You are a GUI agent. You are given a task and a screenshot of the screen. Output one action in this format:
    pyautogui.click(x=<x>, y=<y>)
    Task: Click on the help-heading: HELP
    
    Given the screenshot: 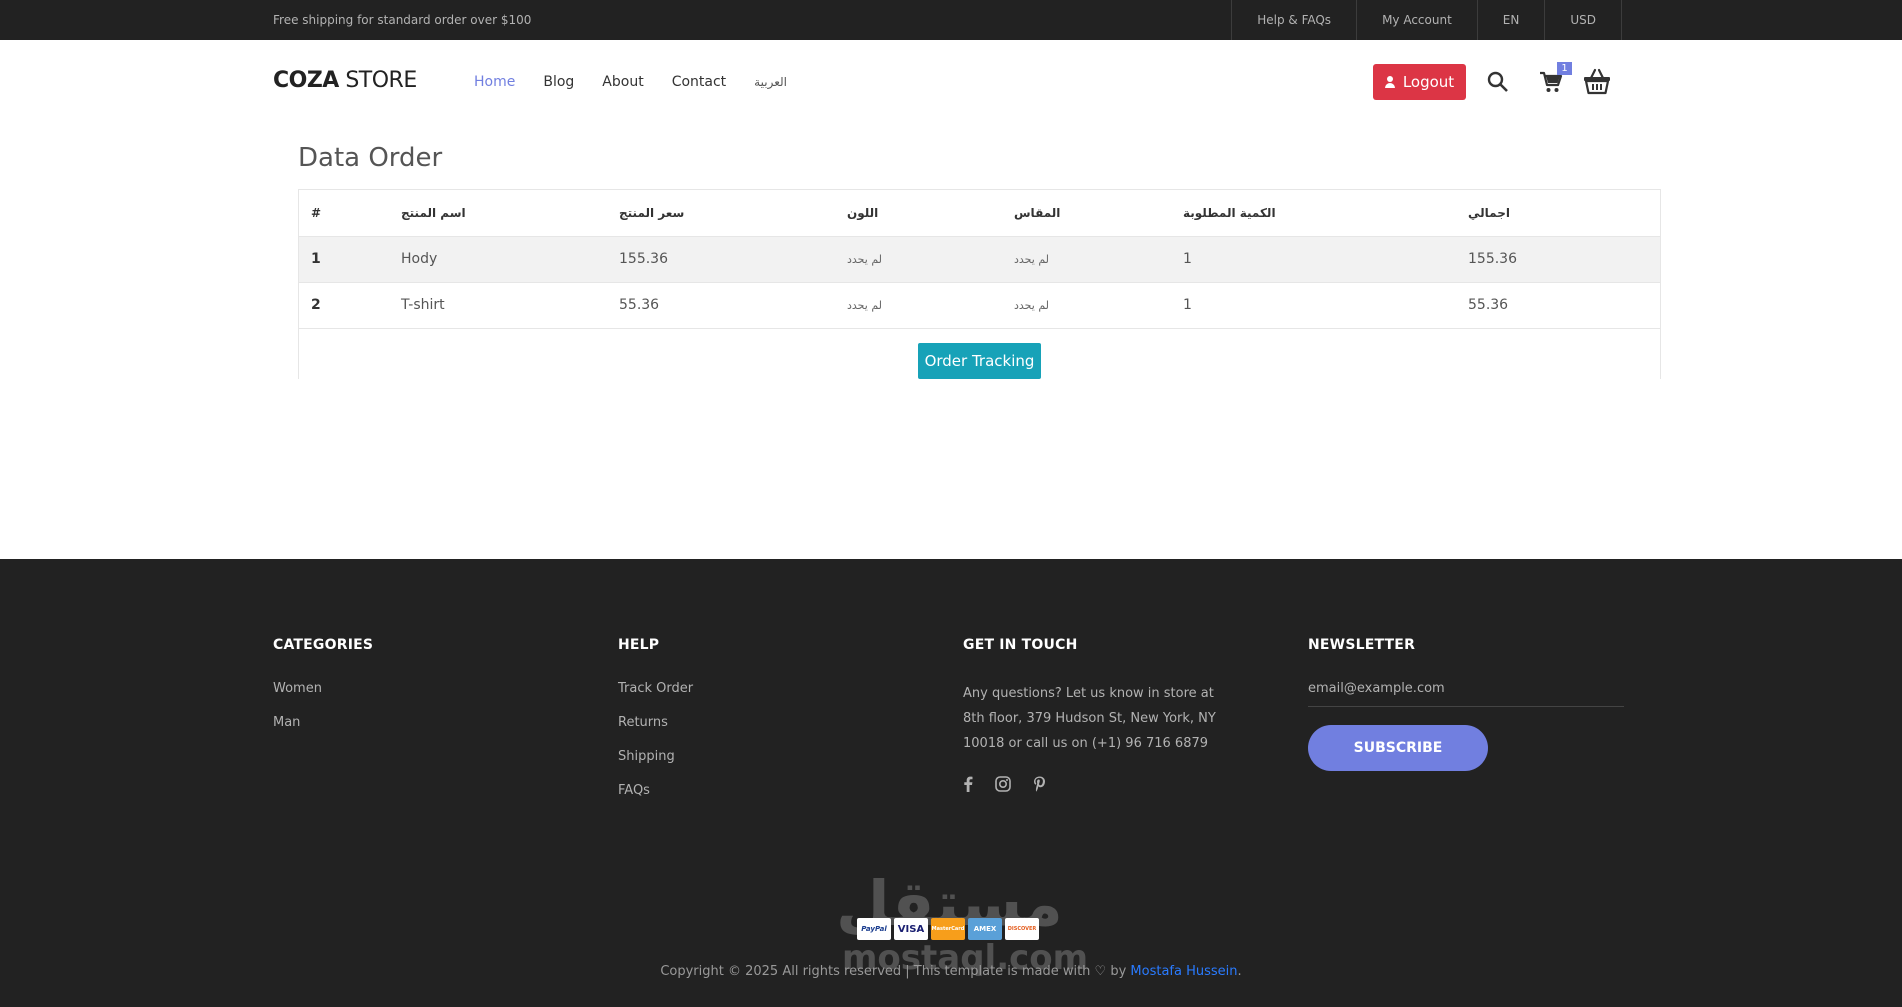 What is the action you would take?
    pyautogui.click(x=639, y=645)
    